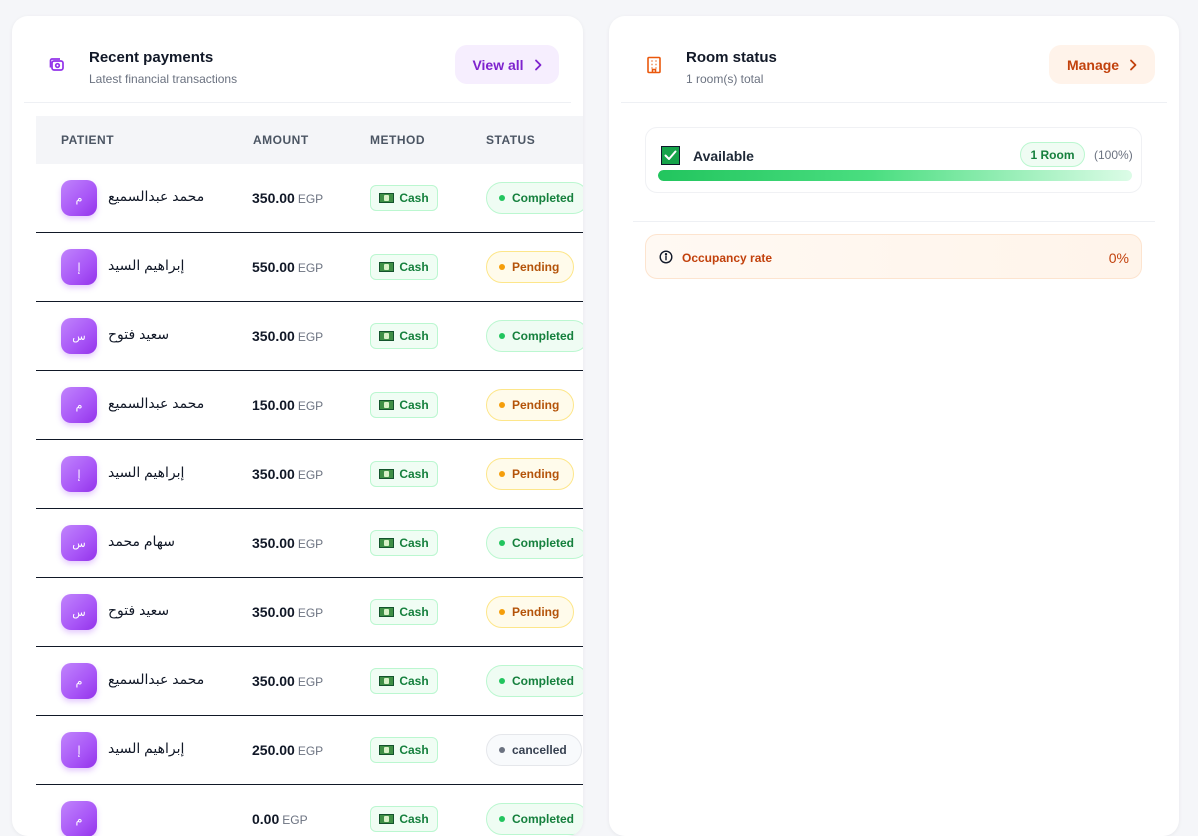 The height and width of the screenshot is (836, 1198). What do you see at coordinates (309, 140) in the screenshot?
I see `table-header: PATIENT AMOUNT METHOD STATUS` at bounding box center [309, 140].